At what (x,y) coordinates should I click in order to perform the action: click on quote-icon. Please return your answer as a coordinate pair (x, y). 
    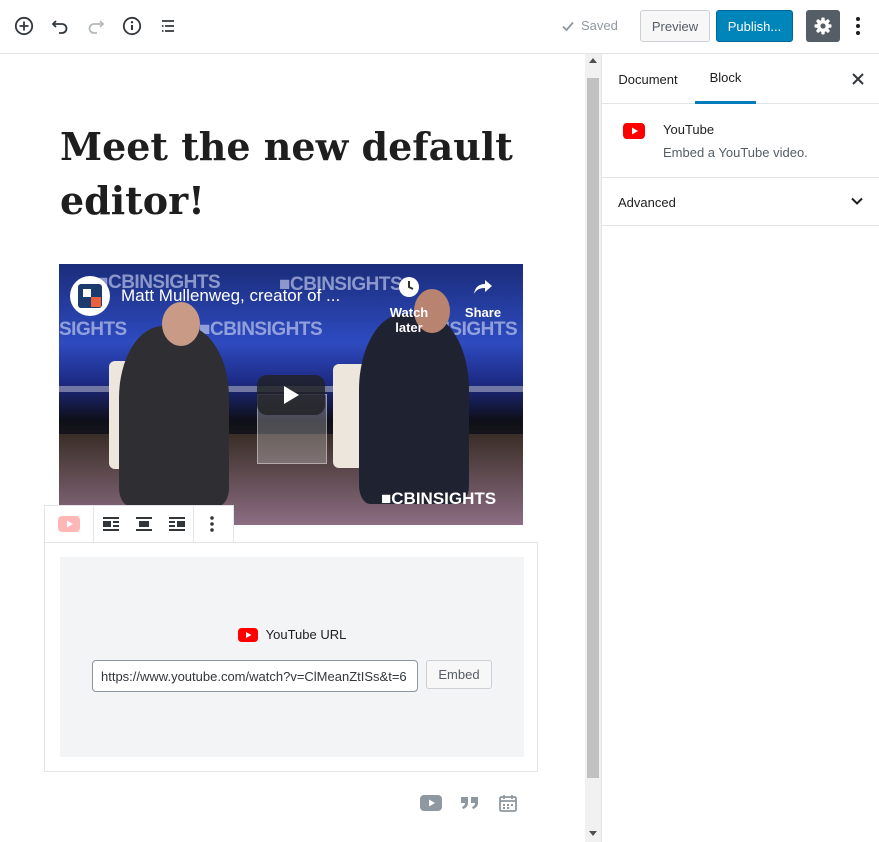
    Looking at the image, I should click on (469, 803).